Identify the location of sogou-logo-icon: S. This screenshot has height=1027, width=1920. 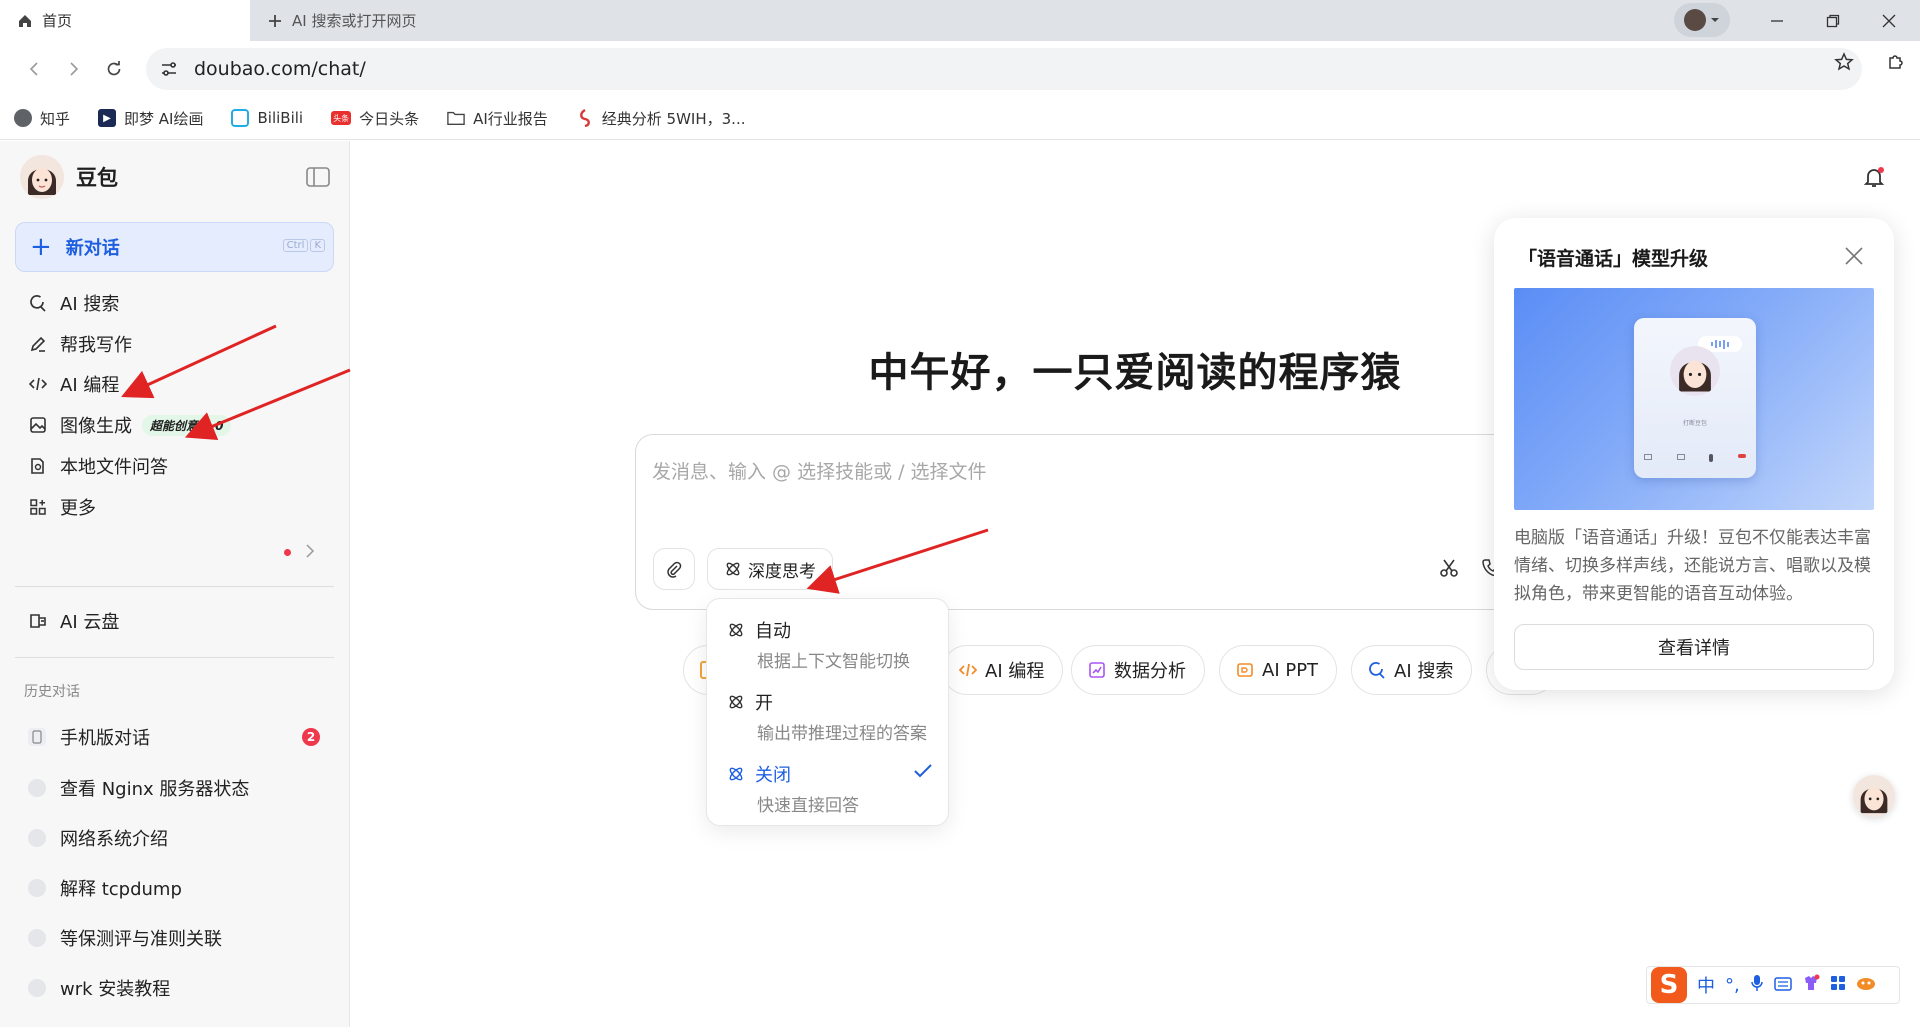
(1669, 985).